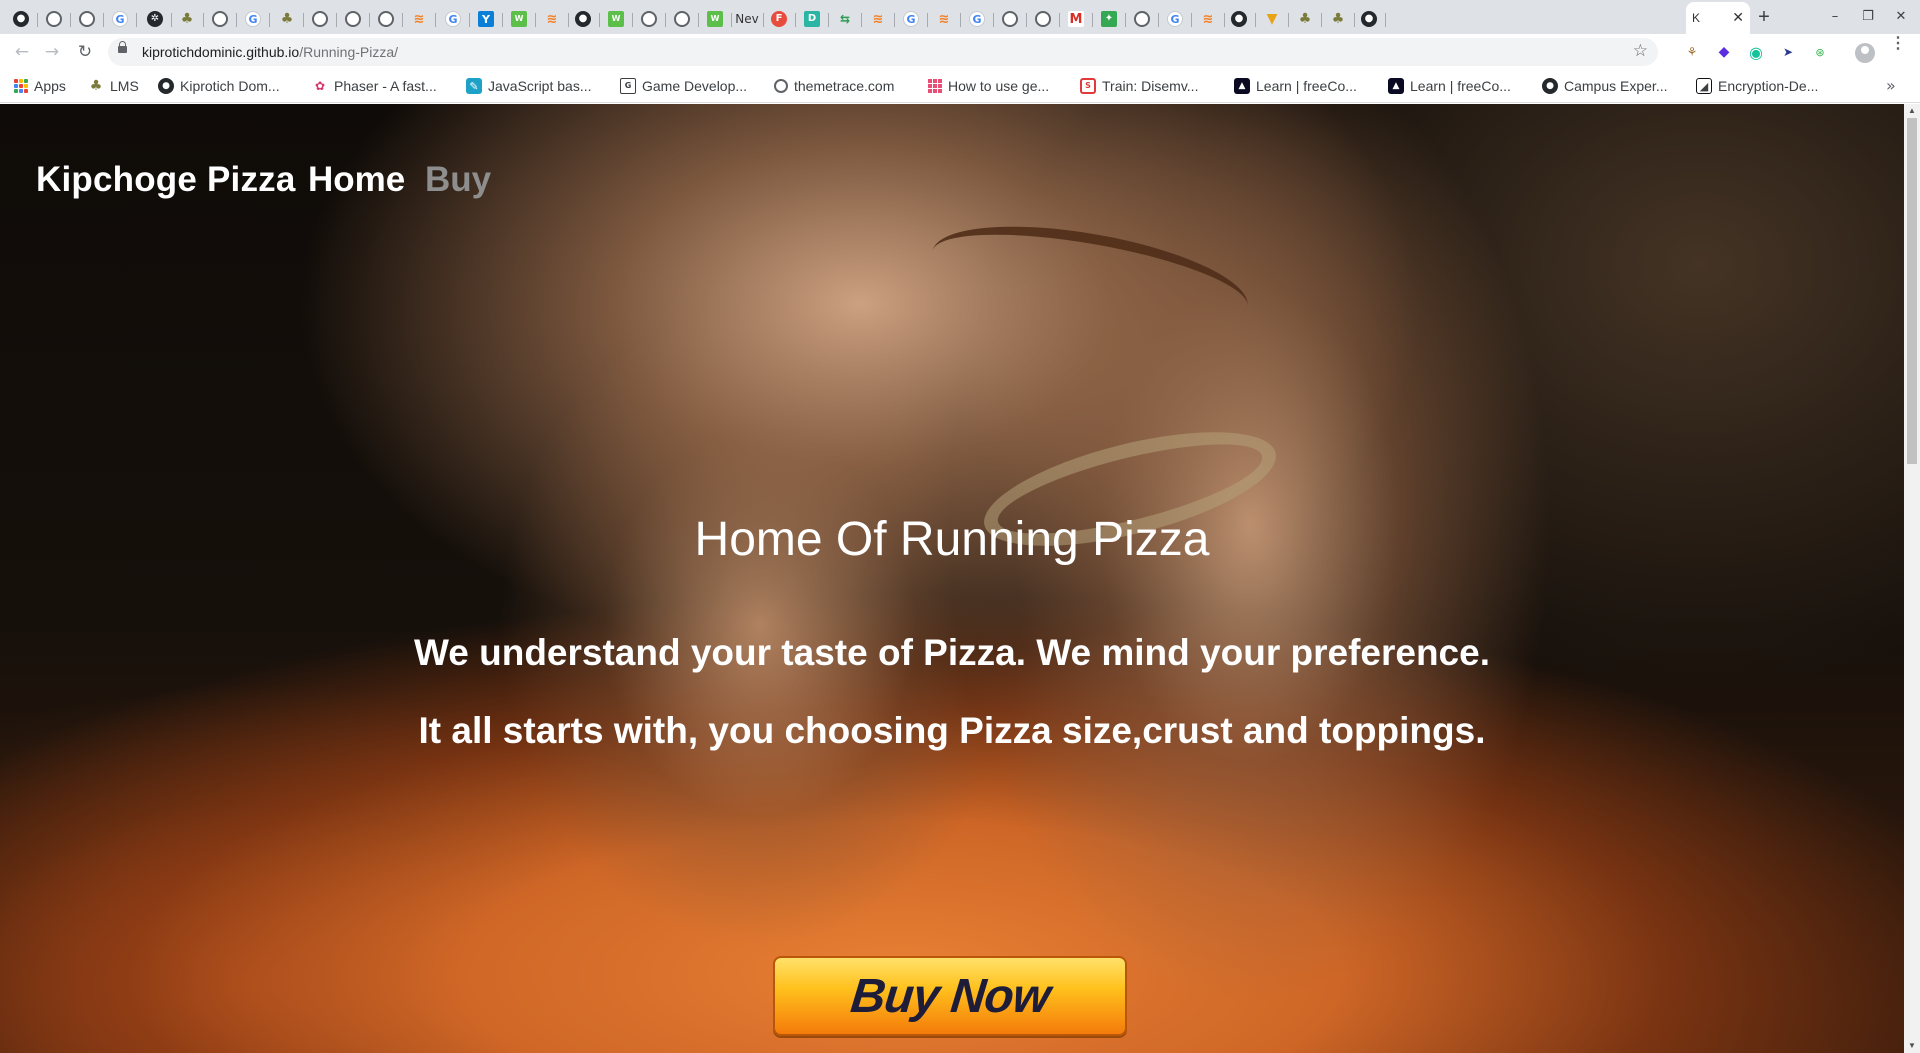 The height and width of the screenshot is (1053, 1920). I want to click on extension-icon: ⊛, so click(1820, 52).